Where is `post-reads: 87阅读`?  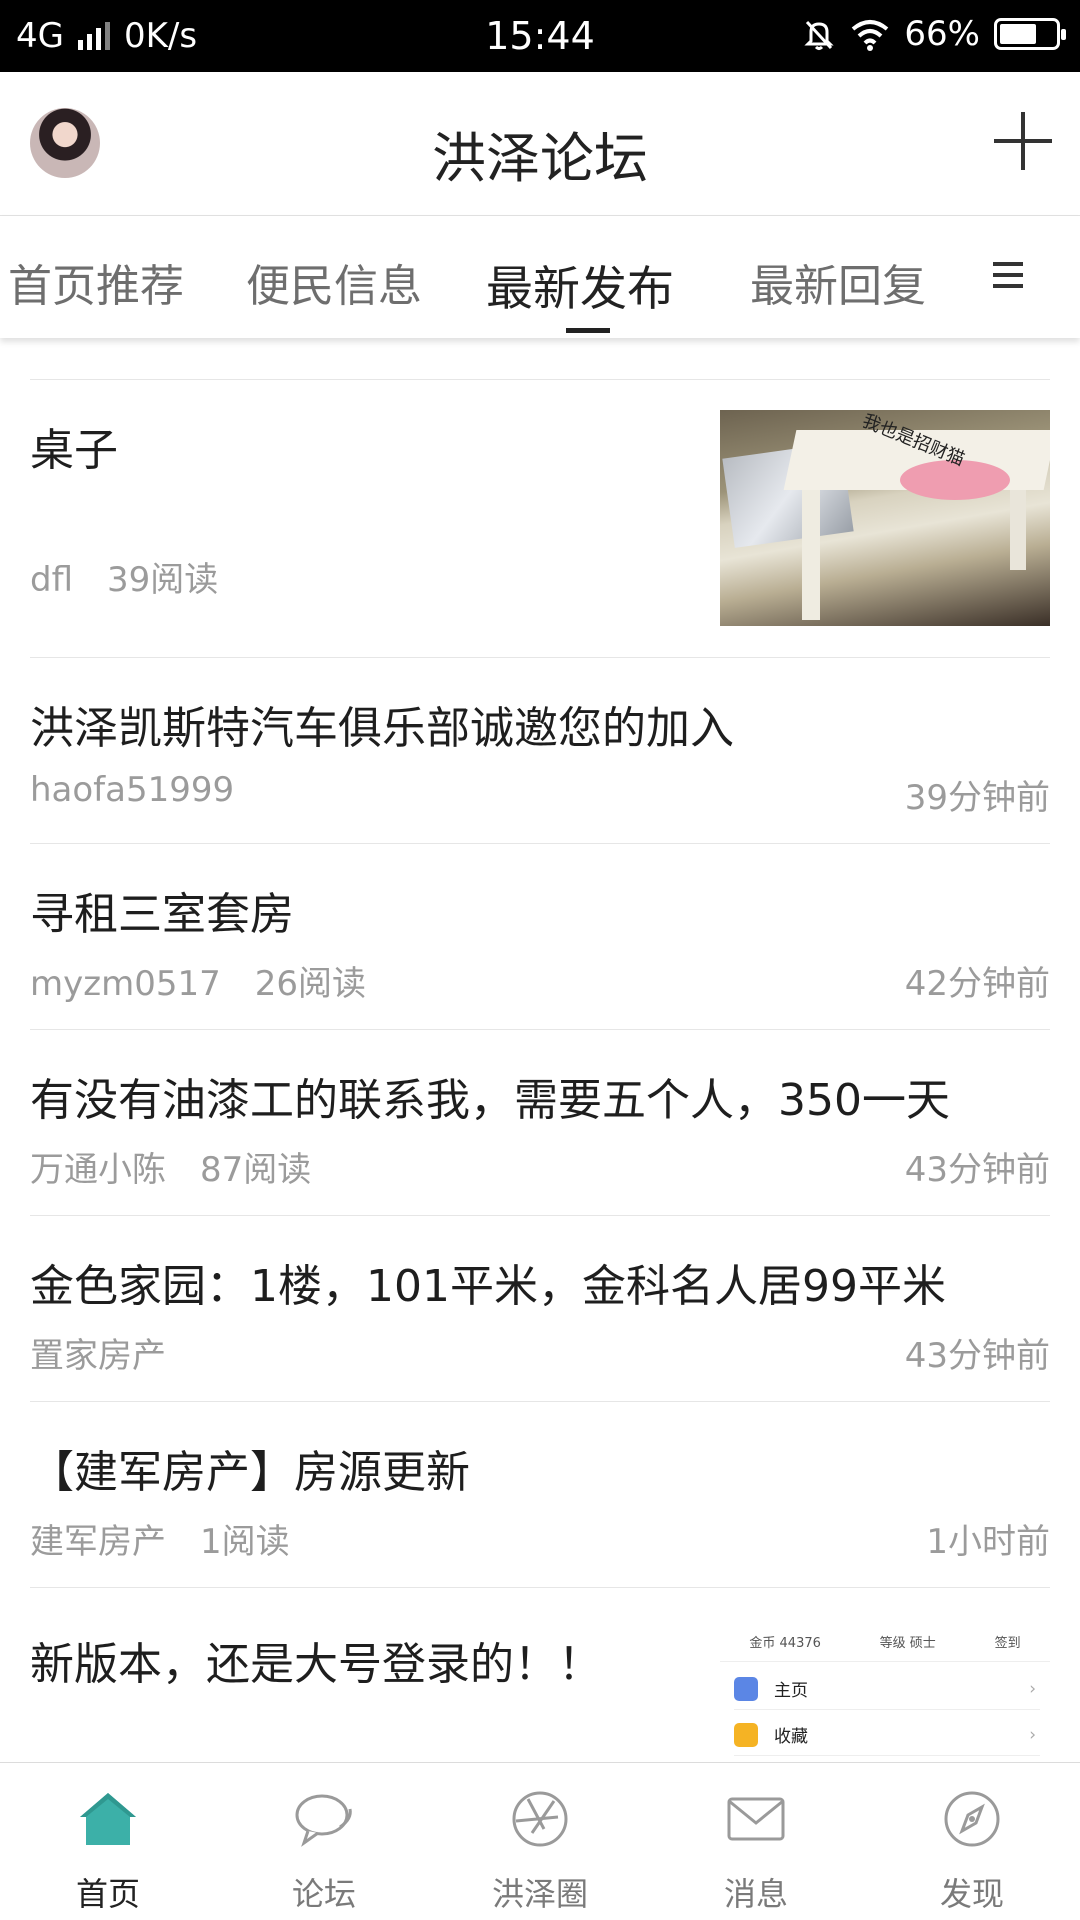
post-reads: 87阅读 is located at coordinates (256, 1170).